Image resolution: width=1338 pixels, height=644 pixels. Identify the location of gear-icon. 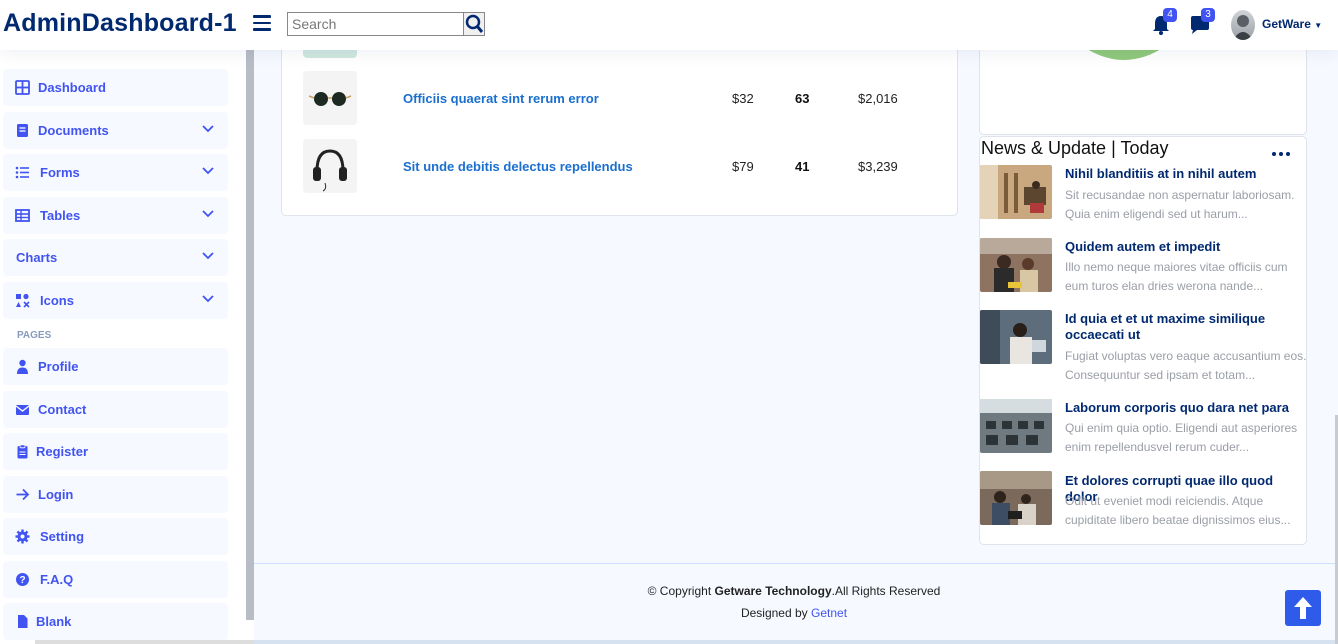
(22, 536).